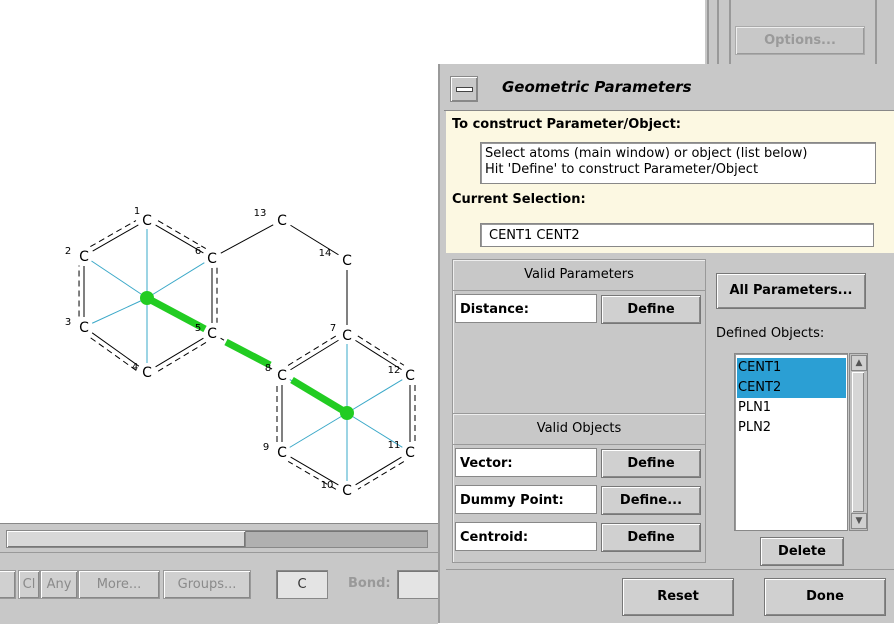 The width and height of the screenshot is (894, 624). Describe the element at coordinates (825, 597) in the screenshot. I see `done-button: Done` at that location.